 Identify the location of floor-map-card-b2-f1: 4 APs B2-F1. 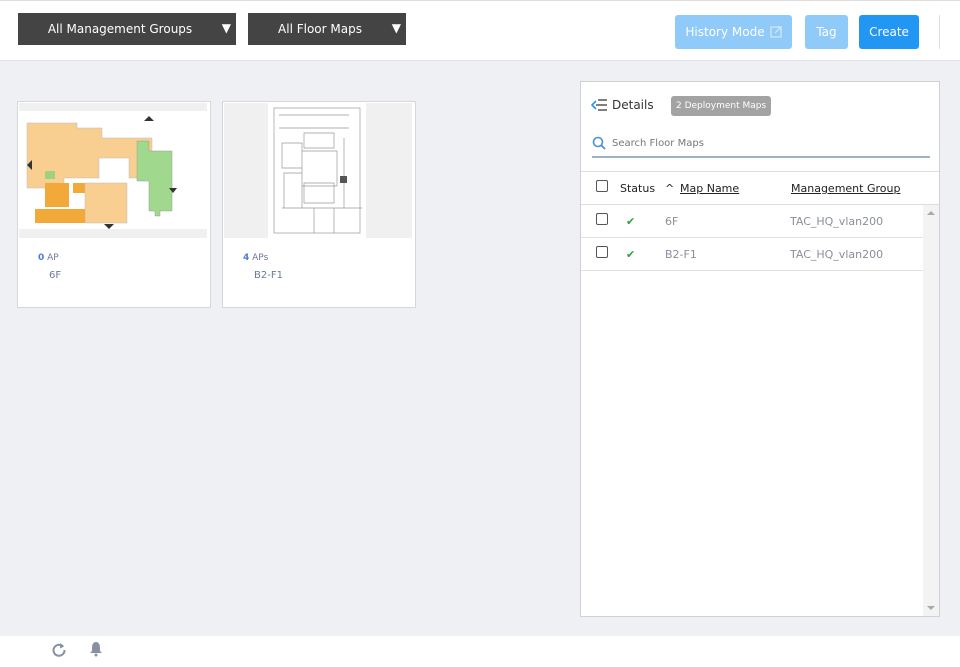
(319, 204).